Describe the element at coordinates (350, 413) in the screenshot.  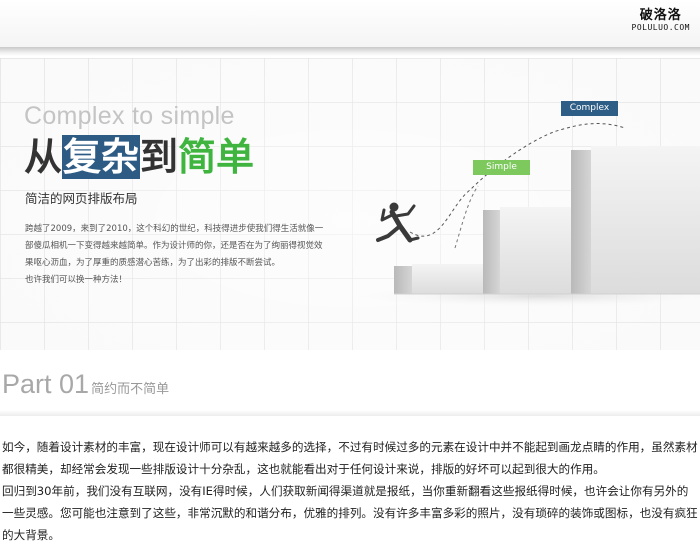
I see `section-divider` at that location.